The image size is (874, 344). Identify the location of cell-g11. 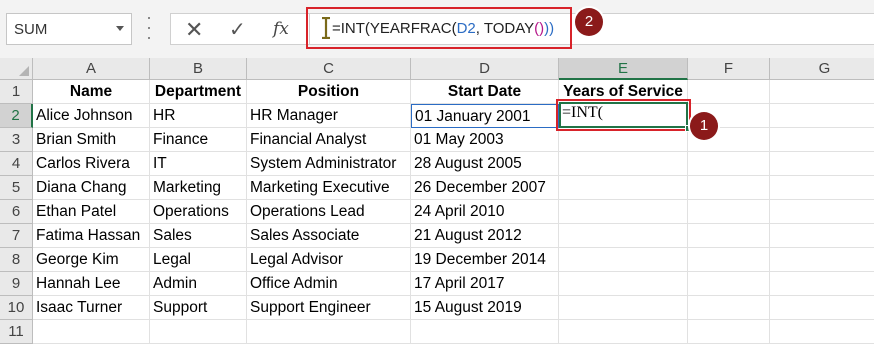
(822, 332).